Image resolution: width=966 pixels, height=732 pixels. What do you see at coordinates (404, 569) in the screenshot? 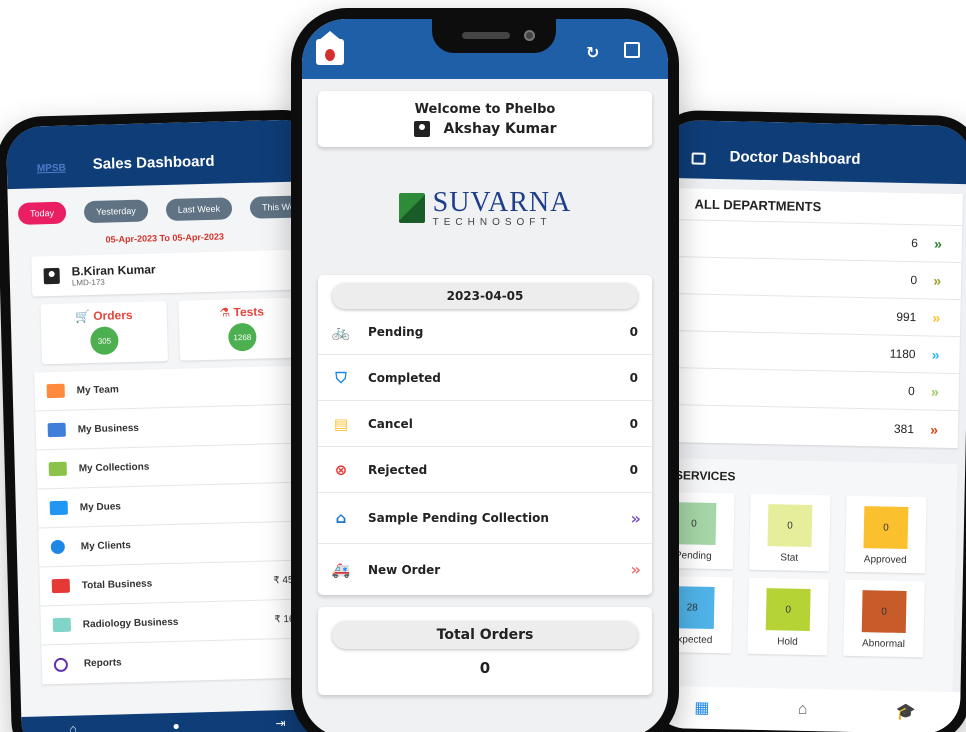
I see `link-label: New Order` at bounding box center [404, 569].